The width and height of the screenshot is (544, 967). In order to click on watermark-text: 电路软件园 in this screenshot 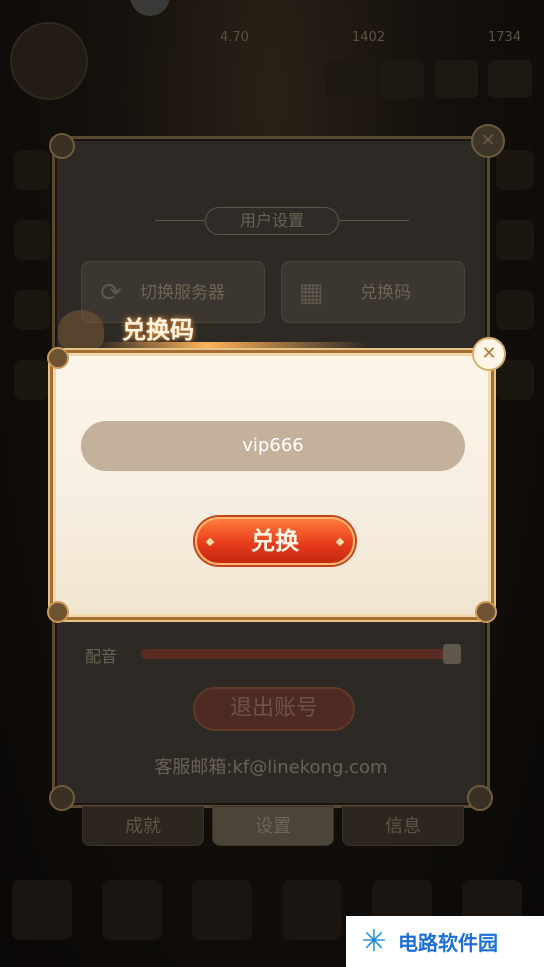, I will do `click(448, 943)`.